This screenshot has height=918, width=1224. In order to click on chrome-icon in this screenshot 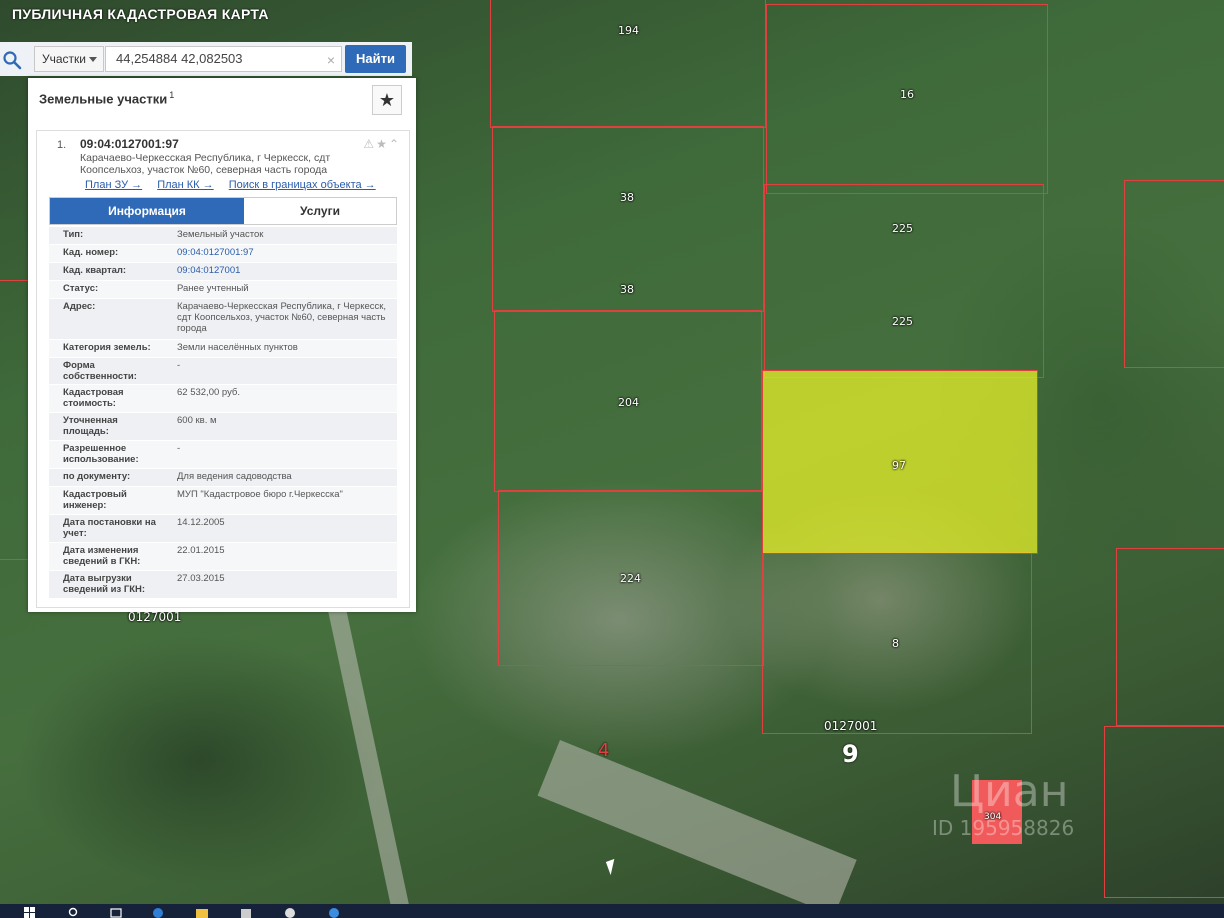, I will do `click(290, 912)`.